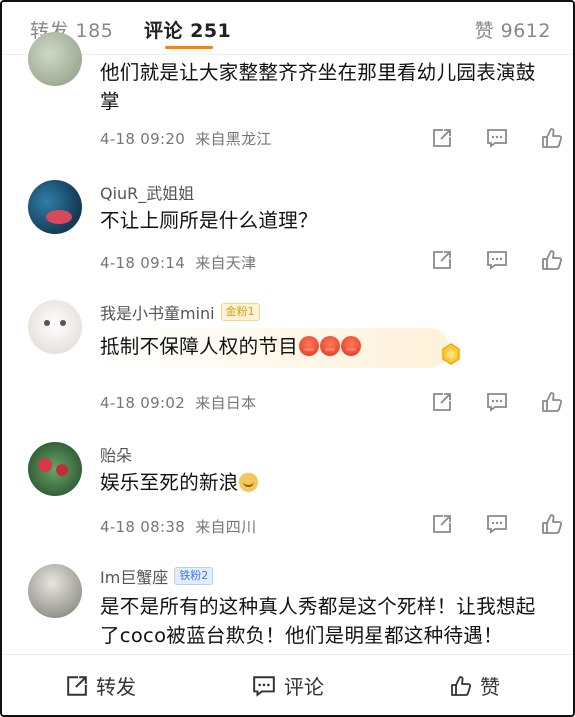  I want to click on comment-item: 贻朵 娱乐至死的新浪 4-18 08:38 来自四川, so click(287, 492).